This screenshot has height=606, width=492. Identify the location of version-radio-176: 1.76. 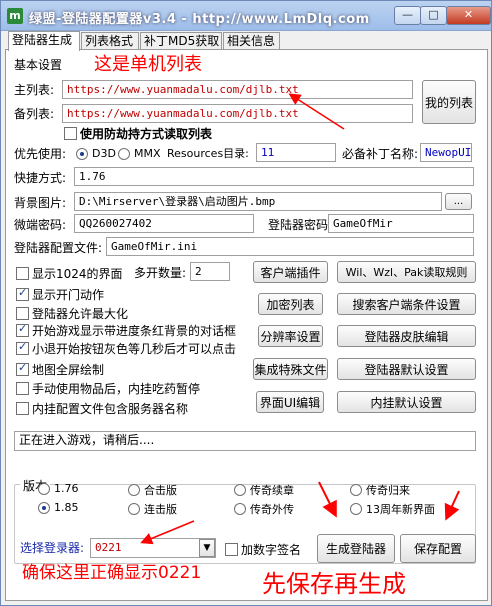
(58, 488).